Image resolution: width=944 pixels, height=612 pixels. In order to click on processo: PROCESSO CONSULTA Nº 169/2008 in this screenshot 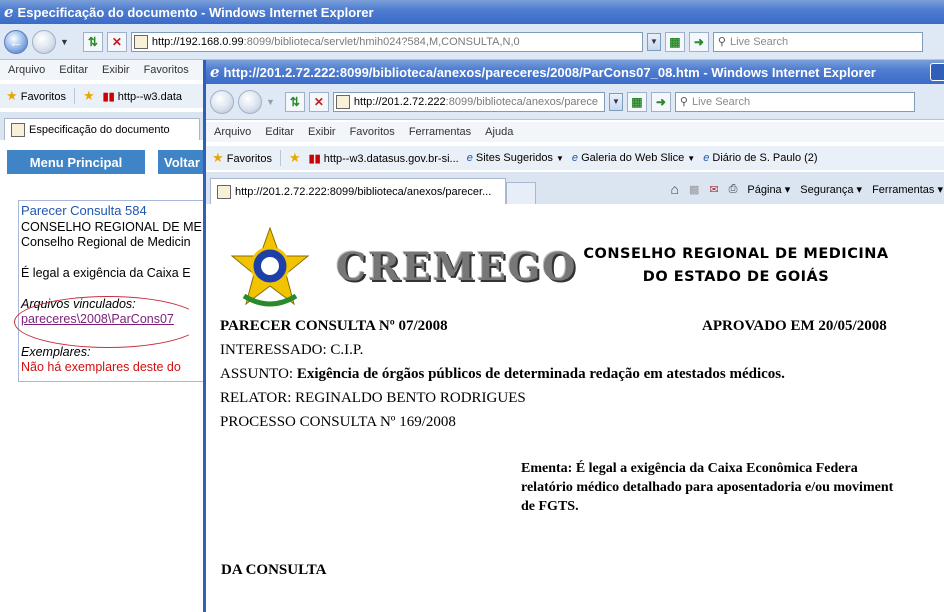, I will do `click(338, 422)`.